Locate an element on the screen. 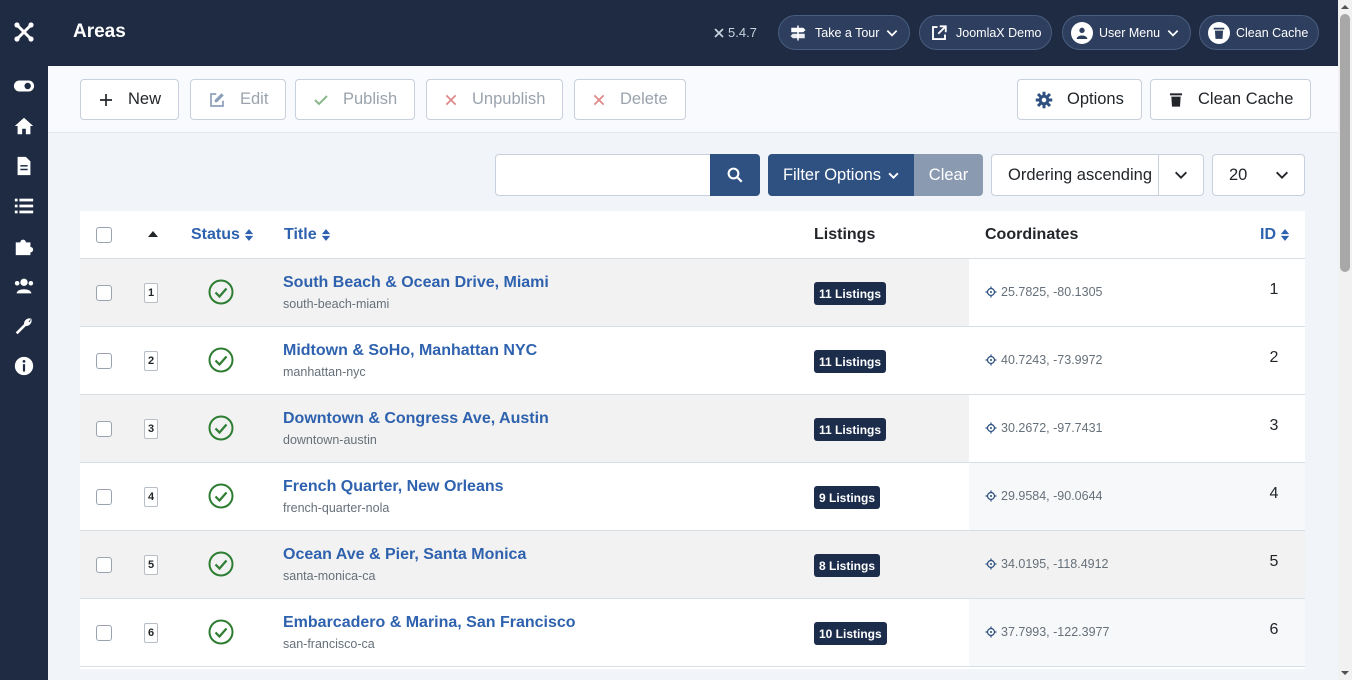 Image resolution: width=1352 pixels, height=680 pixels. clear-button: Clear is located at coordinates (948, 175).